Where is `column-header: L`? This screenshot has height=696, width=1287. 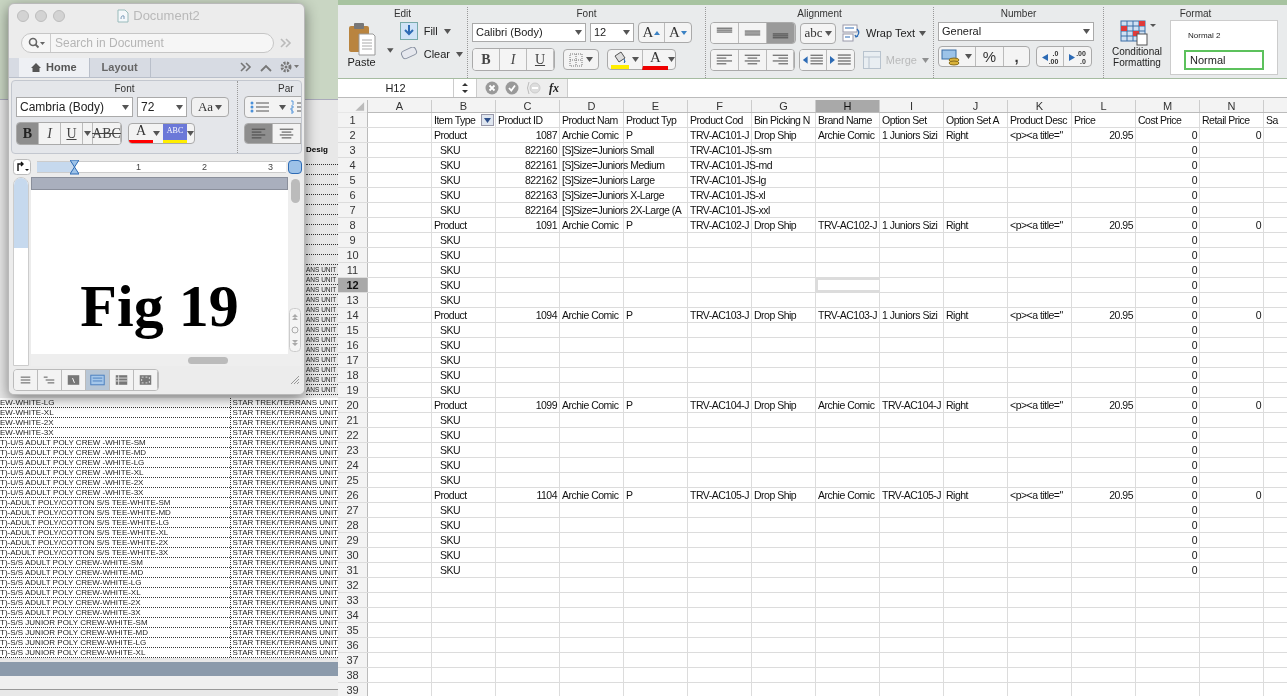 column-header: L is located at coordinates (1104, 106).